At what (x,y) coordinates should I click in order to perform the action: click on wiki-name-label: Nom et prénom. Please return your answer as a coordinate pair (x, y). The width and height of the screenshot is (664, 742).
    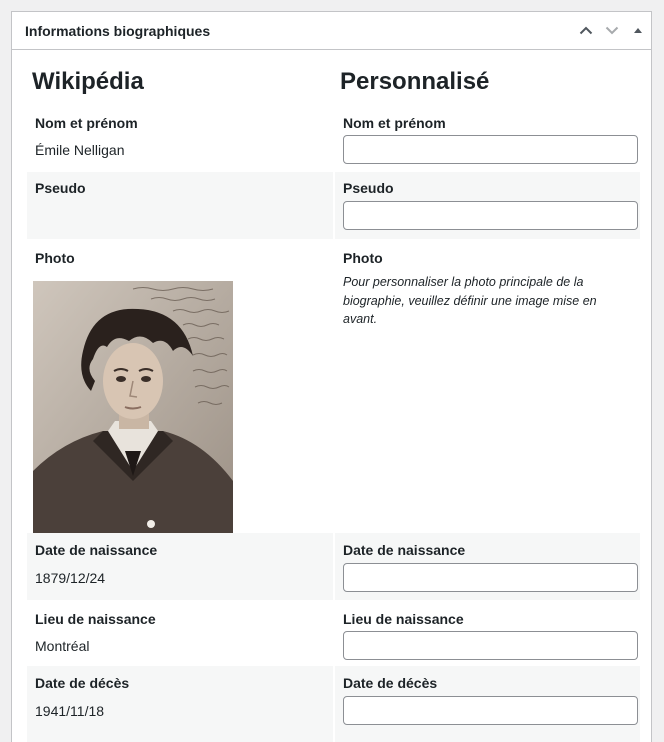
    Looking at the image, I should click on (86, 123).